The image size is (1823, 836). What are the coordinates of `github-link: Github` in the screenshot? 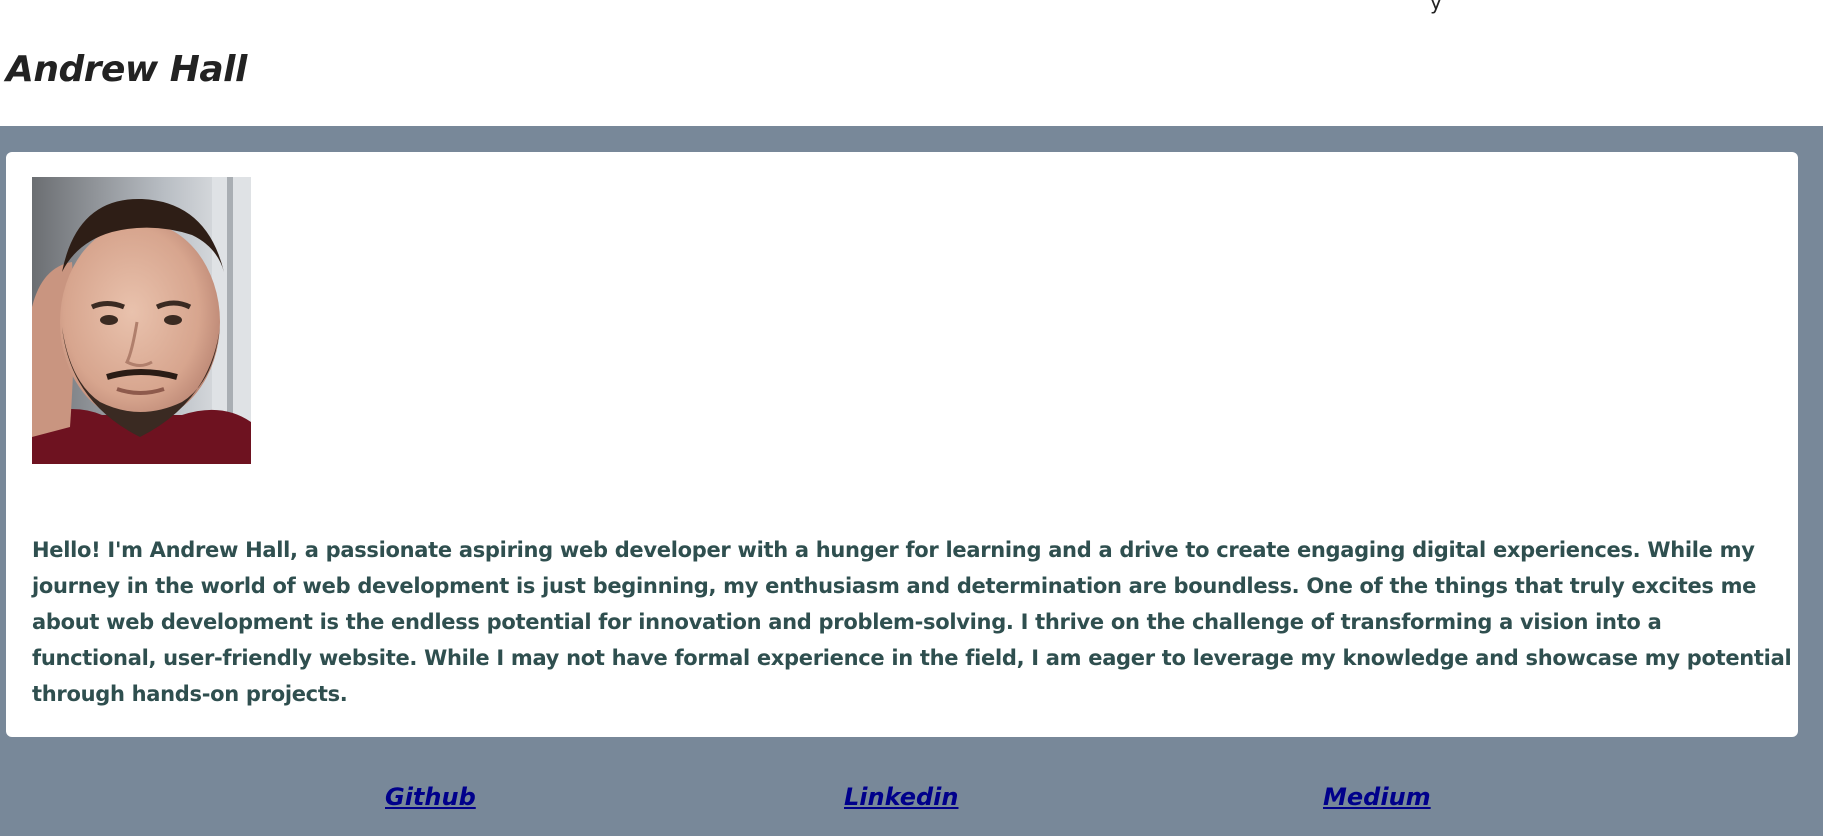 It's located at (430, 797).